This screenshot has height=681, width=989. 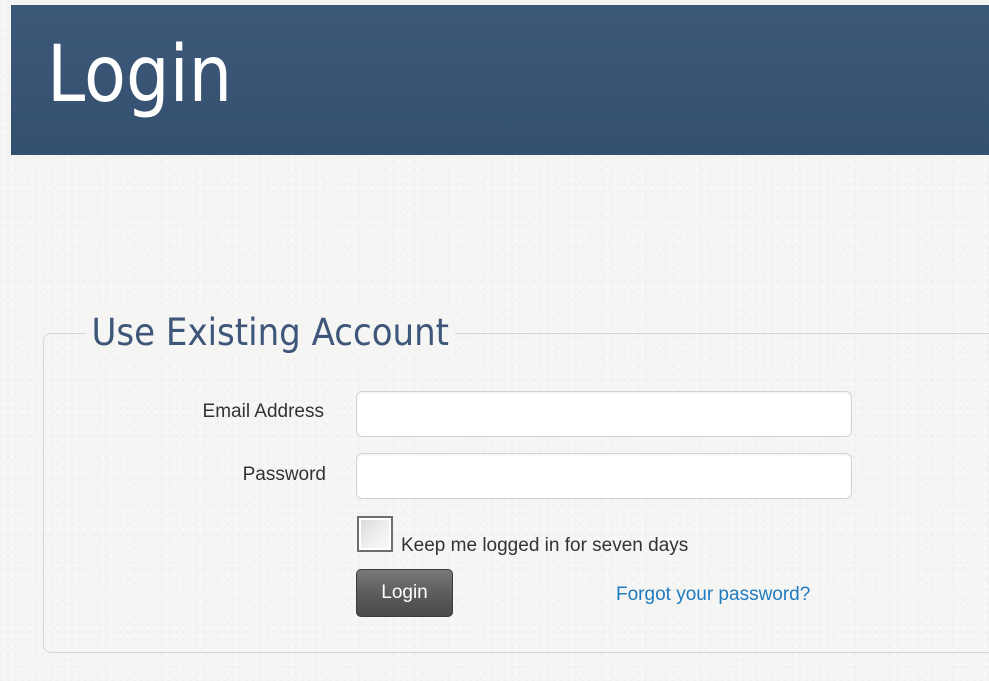 I want to click on remember-me-label: Keep me logged in for seven days, so click(x=544, y=546).